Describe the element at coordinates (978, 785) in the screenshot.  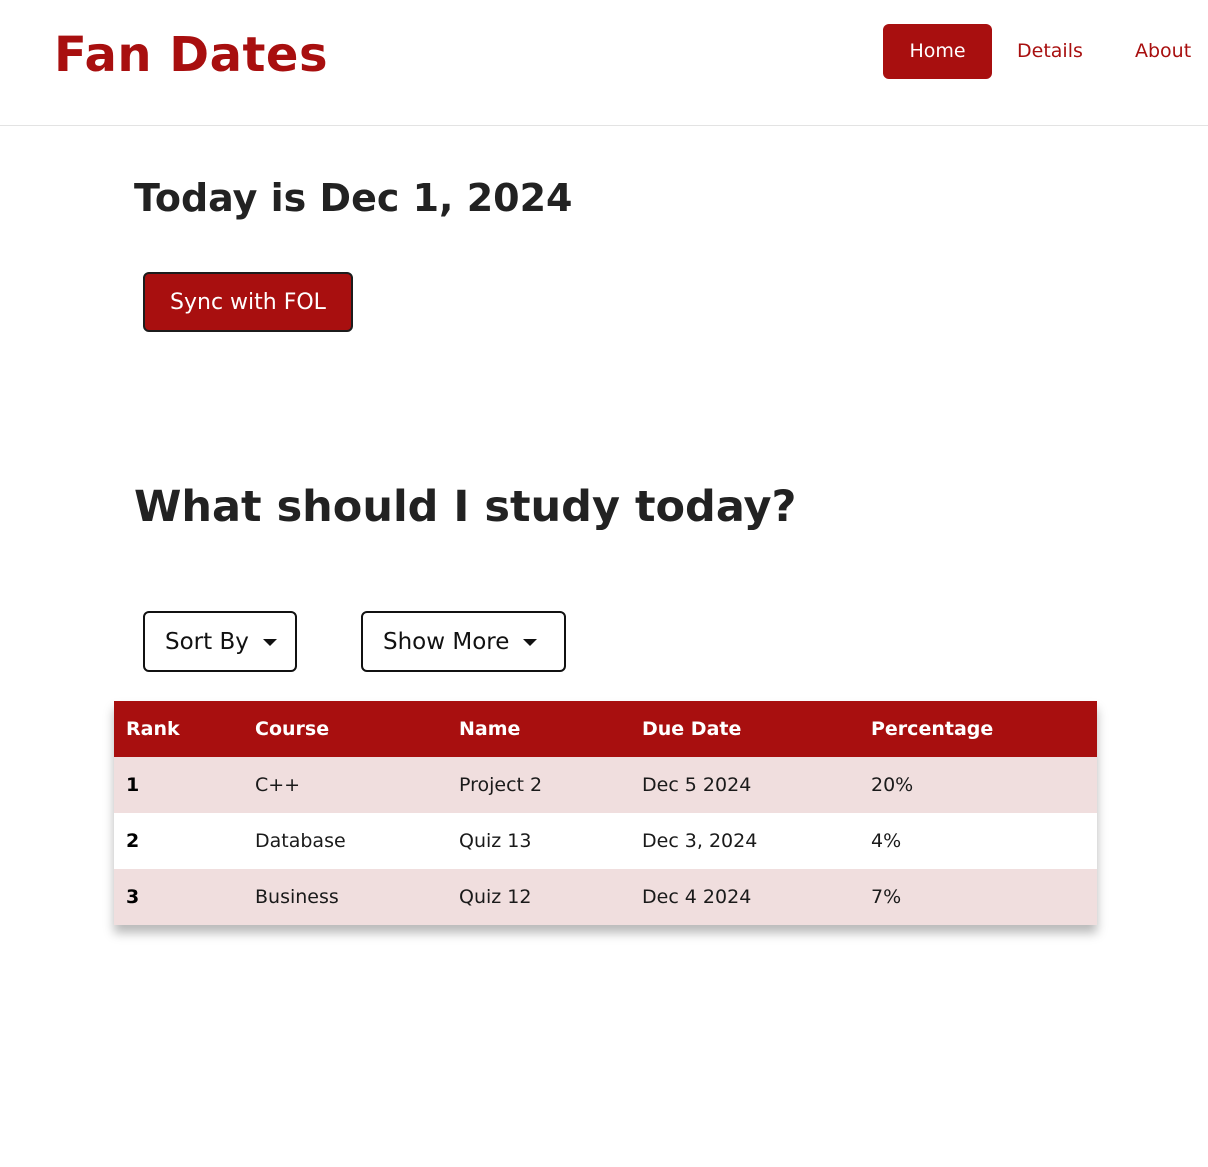
I see `cell-percentage: 20%` at that location.